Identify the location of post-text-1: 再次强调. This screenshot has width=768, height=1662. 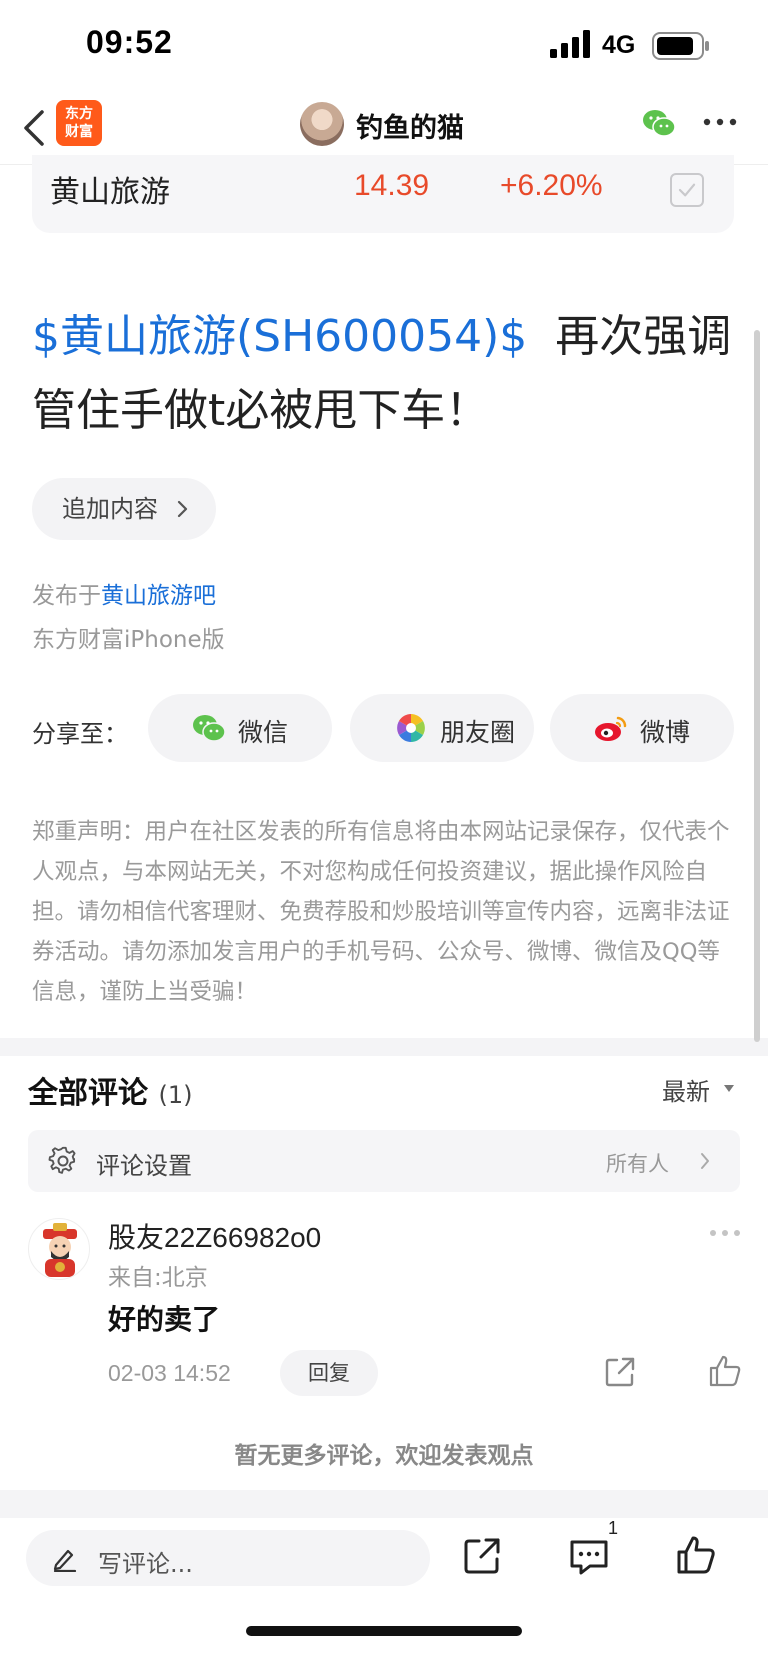
(629, 336).